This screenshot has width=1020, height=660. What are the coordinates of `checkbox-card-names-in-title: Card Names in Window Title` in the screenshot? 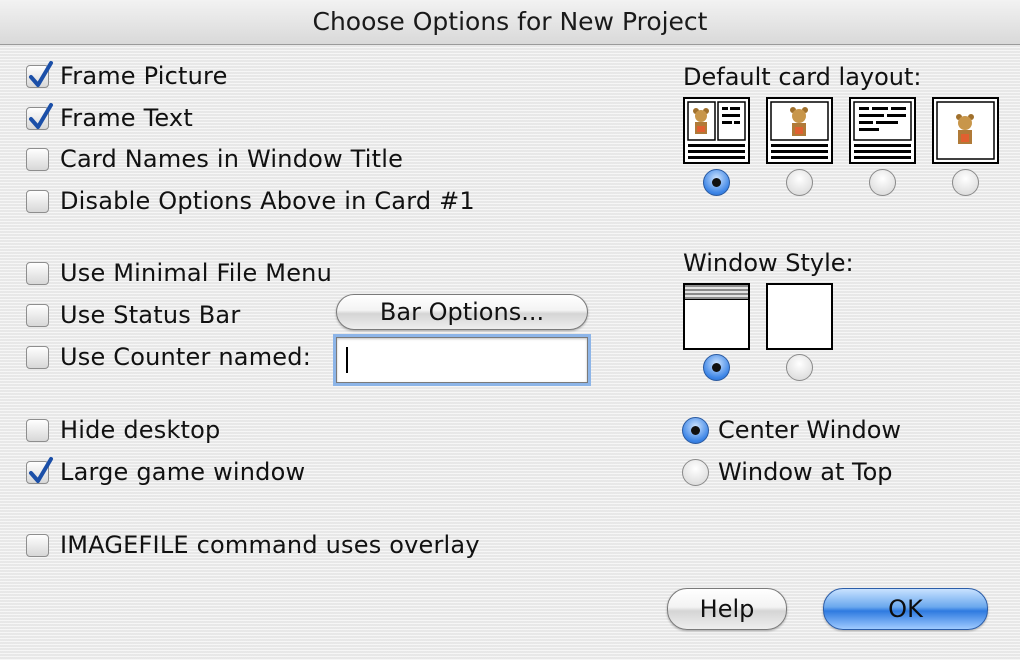 It's located at (214, 159).